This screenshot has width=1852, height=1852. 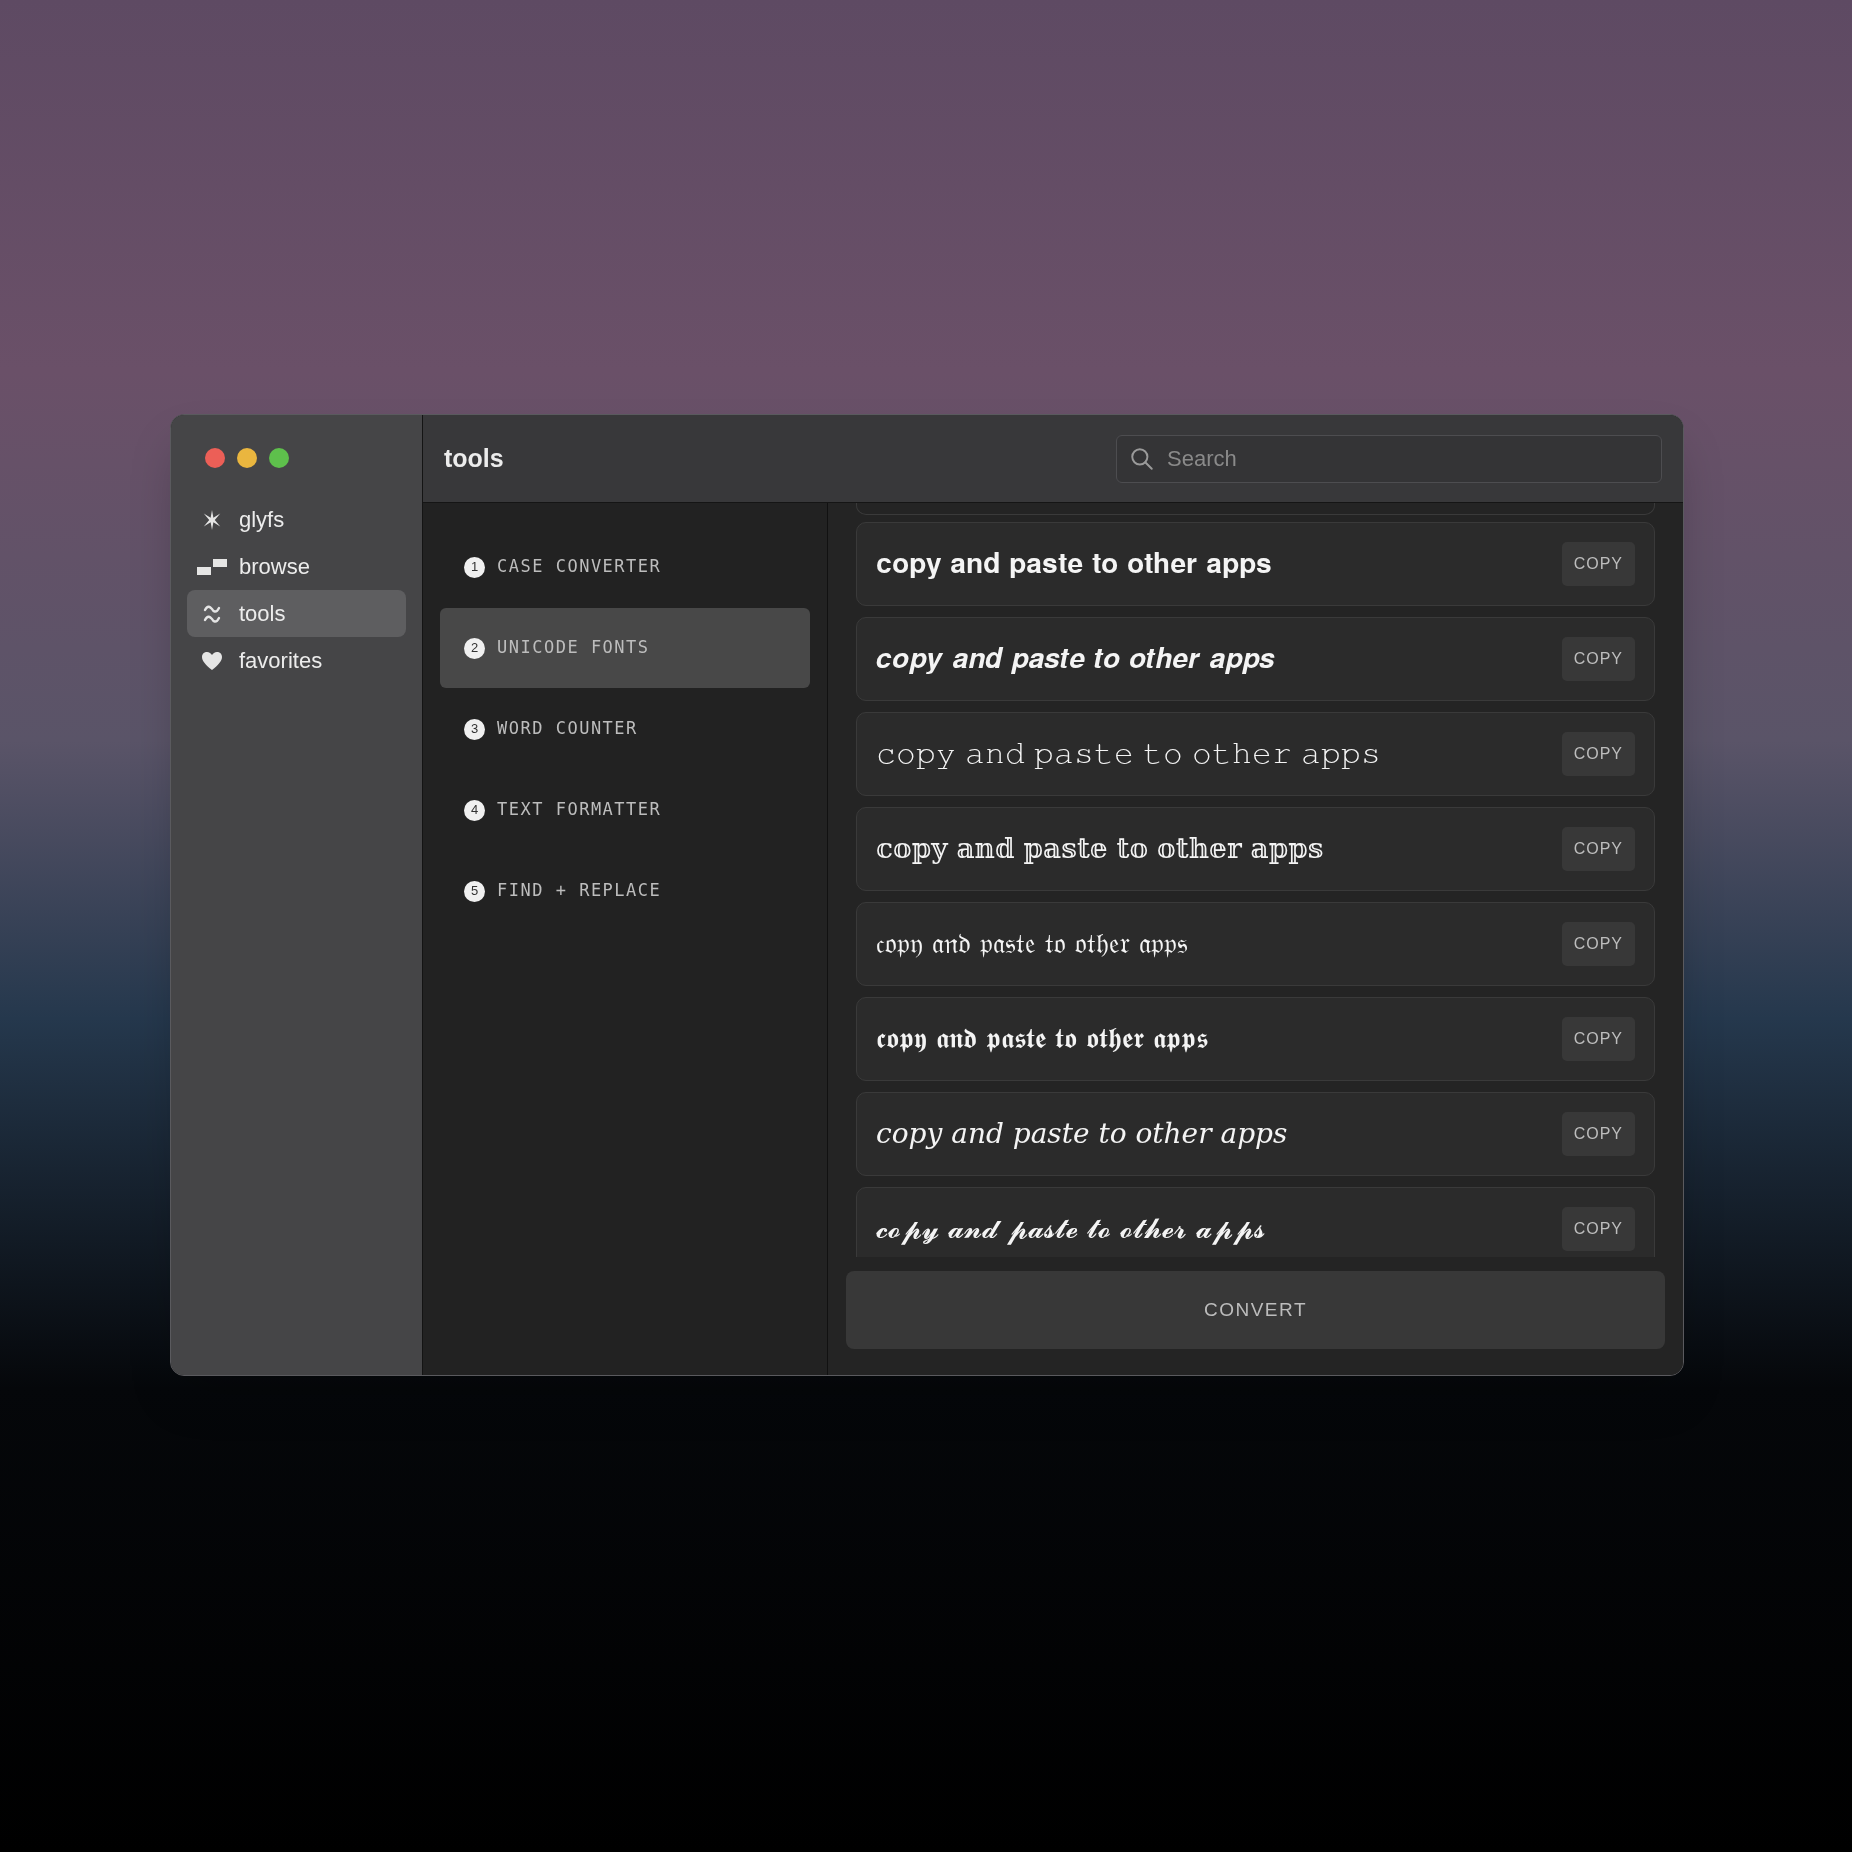 What do you see at coordinates (474, 458) in the screenshot?
I see `page-title: tools` at bounding box center [474, 458].